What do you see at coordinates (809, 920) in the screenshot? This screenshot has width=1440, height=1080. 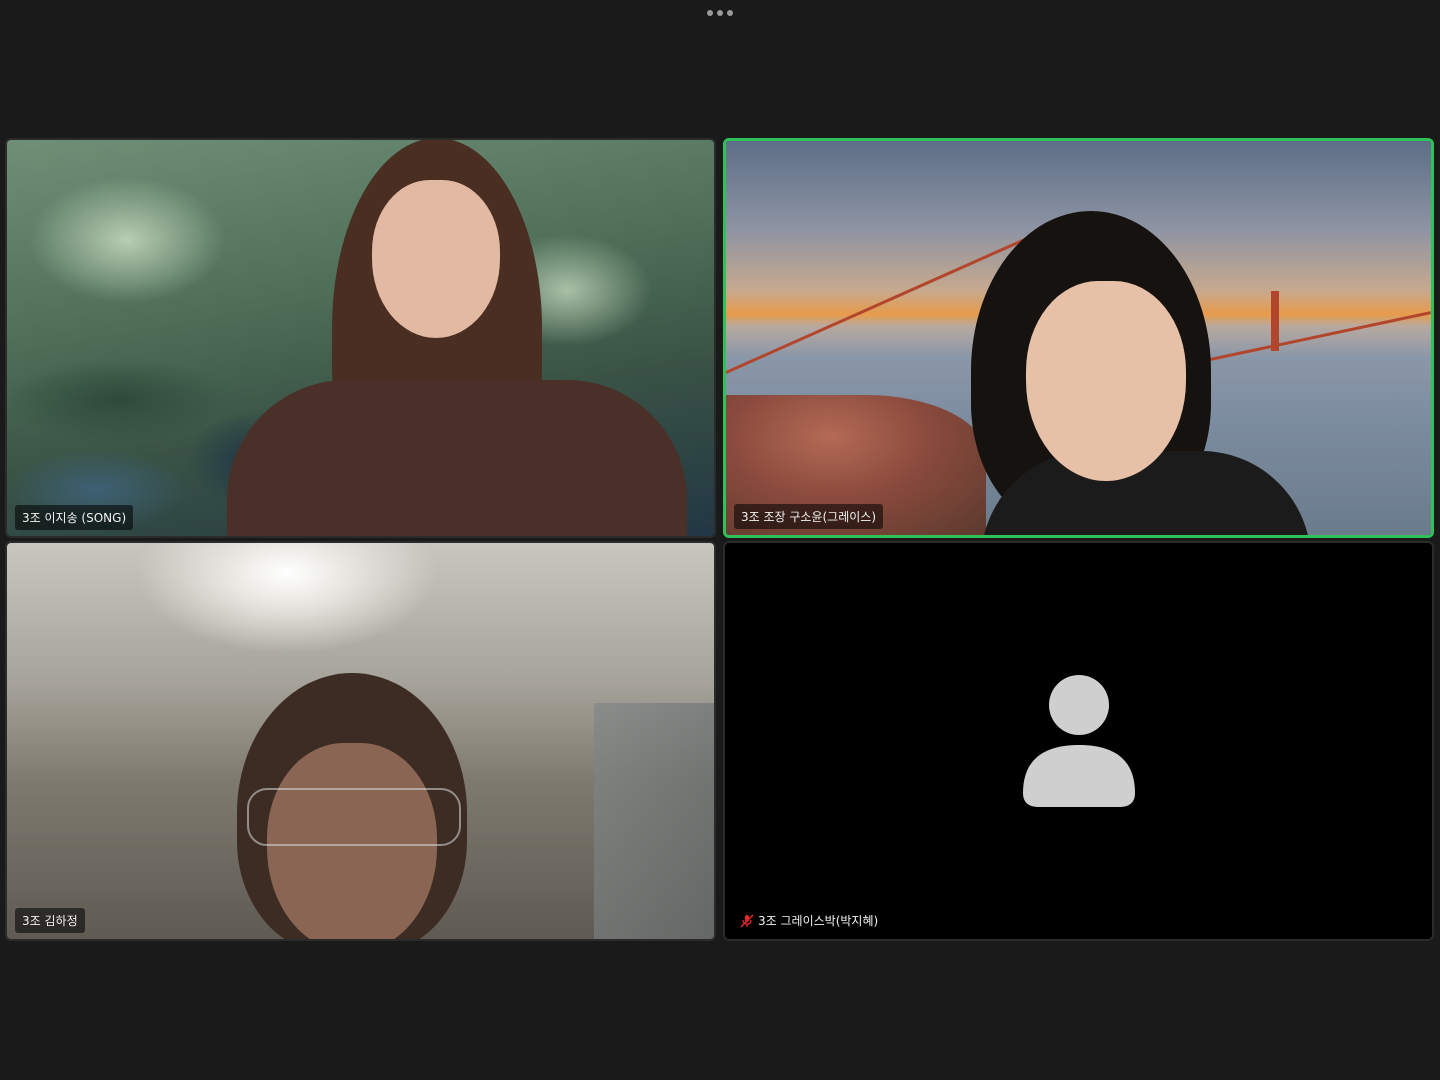 I see `participant-name-label: 3조 그레이스박(박지혜)` at bounding box center [809, 920].